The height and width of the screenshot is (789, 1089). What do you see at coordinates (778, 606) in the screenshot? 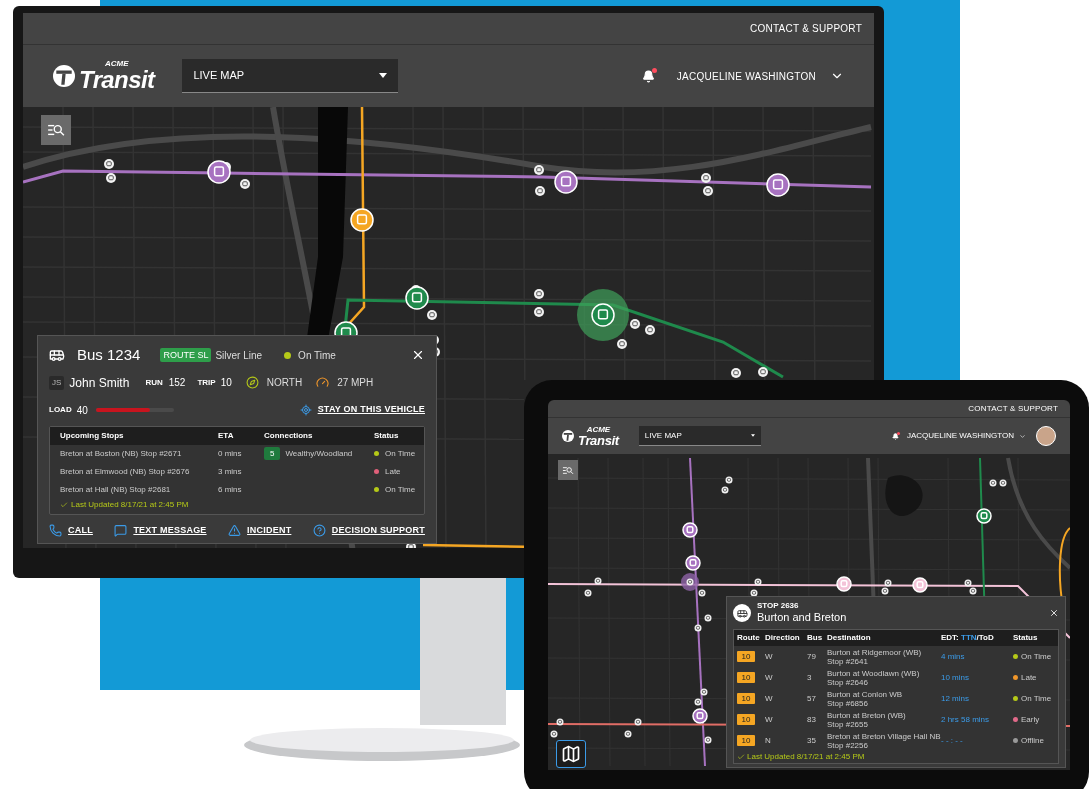
I see `stop-number: STOP 2636` at bounding box center [778, 606].